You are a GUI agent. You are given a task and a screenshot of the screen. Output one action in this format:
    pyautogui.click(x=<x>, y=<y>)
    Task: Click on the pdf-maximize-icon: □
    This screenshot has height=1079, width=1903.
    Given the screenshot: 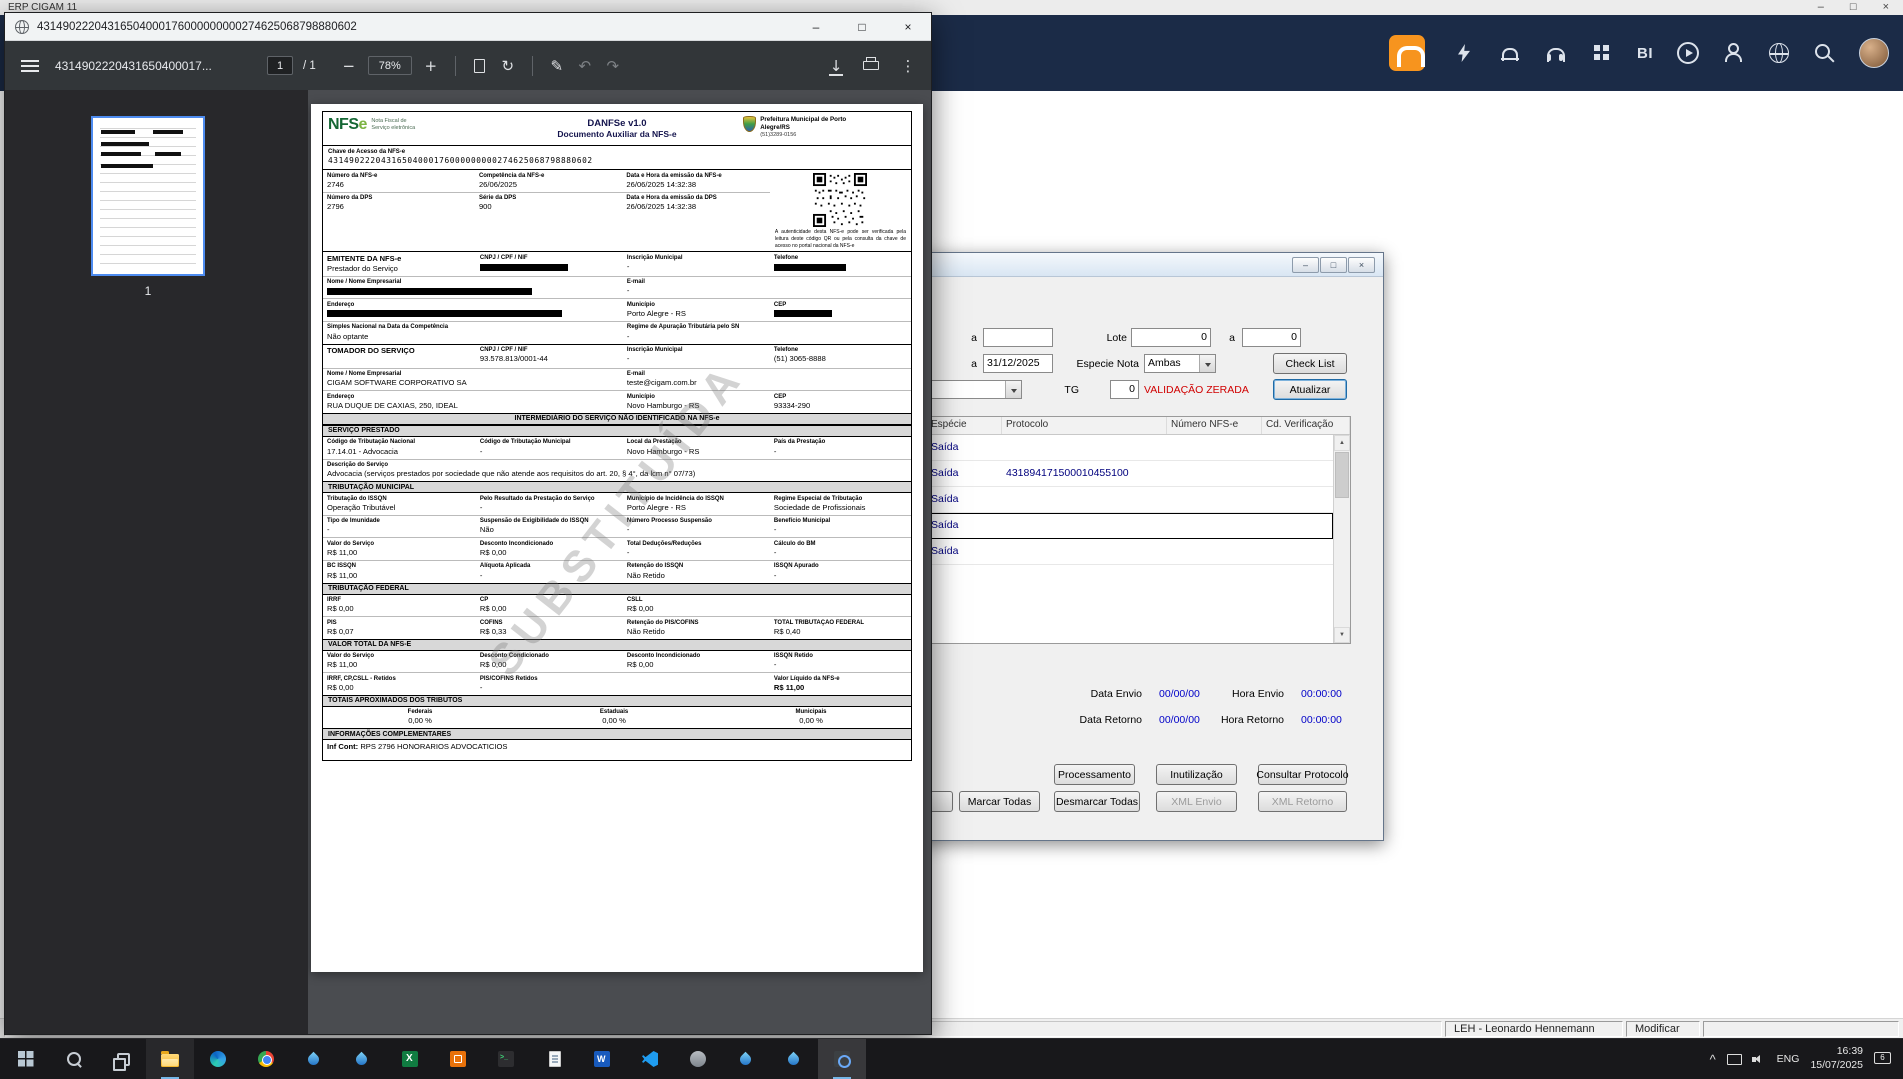 What is the action you would take?
    pyautogui.click(x=862, y=27)
    